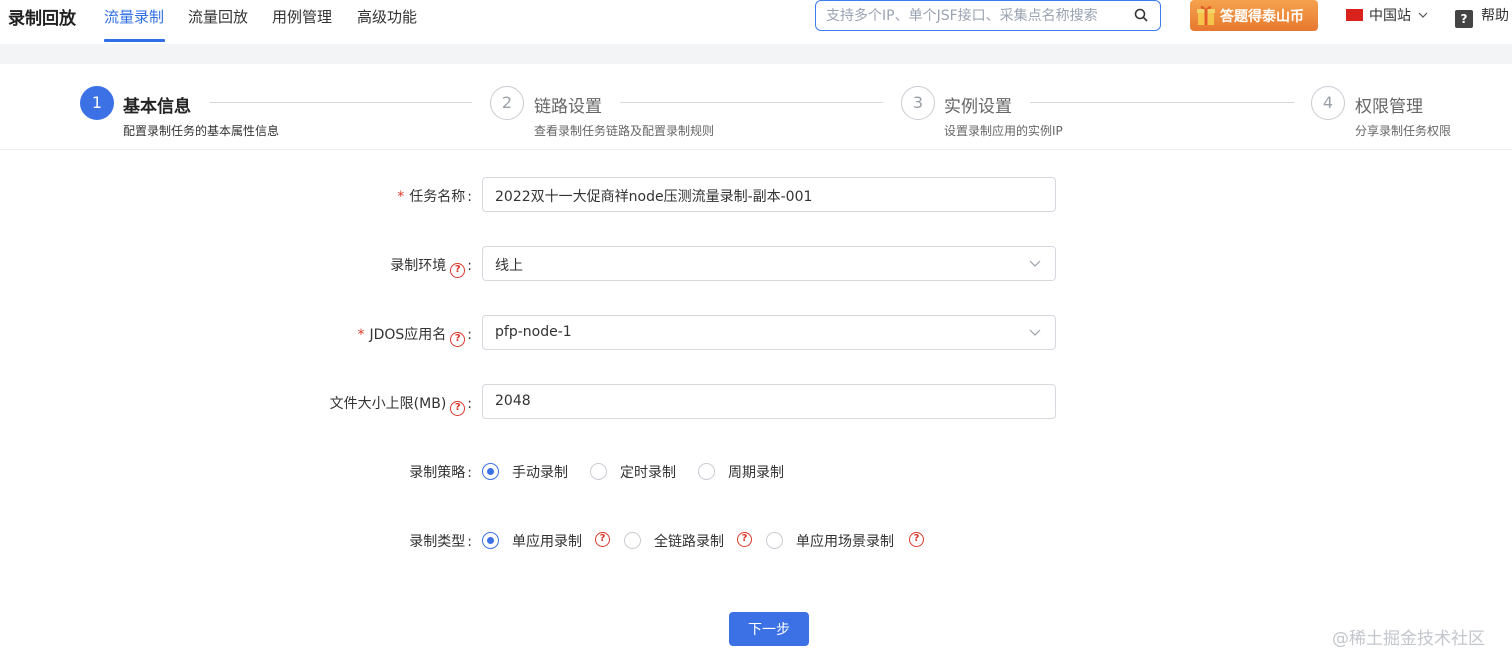  Describe the element at coordinates (654, 197) in the screenshot. I see `task-name-value: 2022双十一大促商祥node压测流量录制-副本-001` at that location.